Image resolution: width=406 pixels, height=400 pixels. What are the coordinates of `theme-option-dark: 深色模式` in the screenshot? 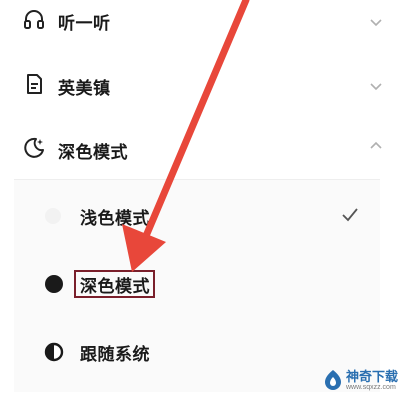 It's located at (197, 284).